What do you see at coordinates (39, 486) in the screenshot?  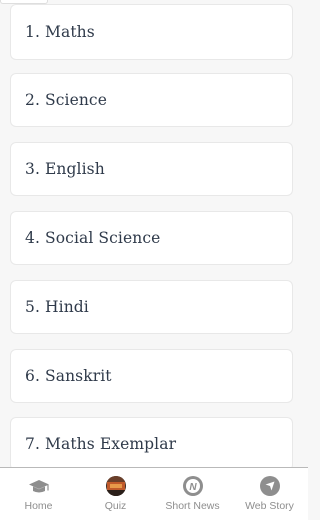 I see `graduation-cap-icon` at bounding box center [39, 486].